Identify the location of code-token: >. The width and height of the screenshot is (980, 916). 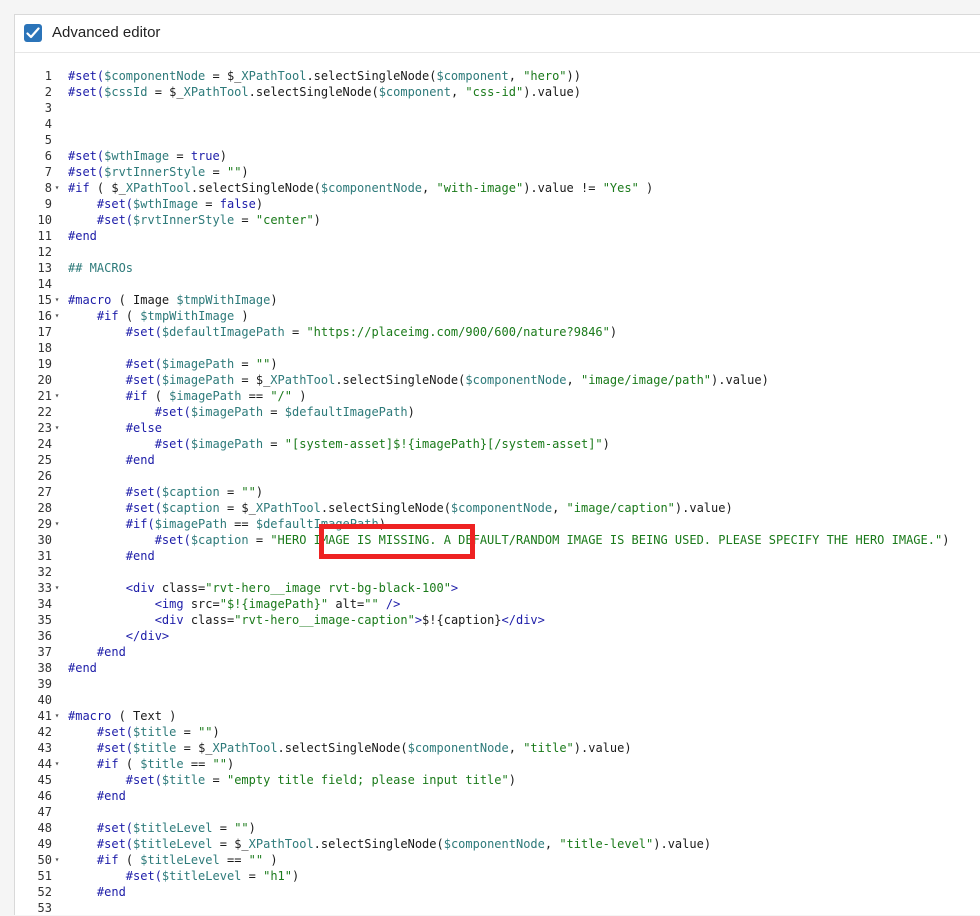
(418, 620).